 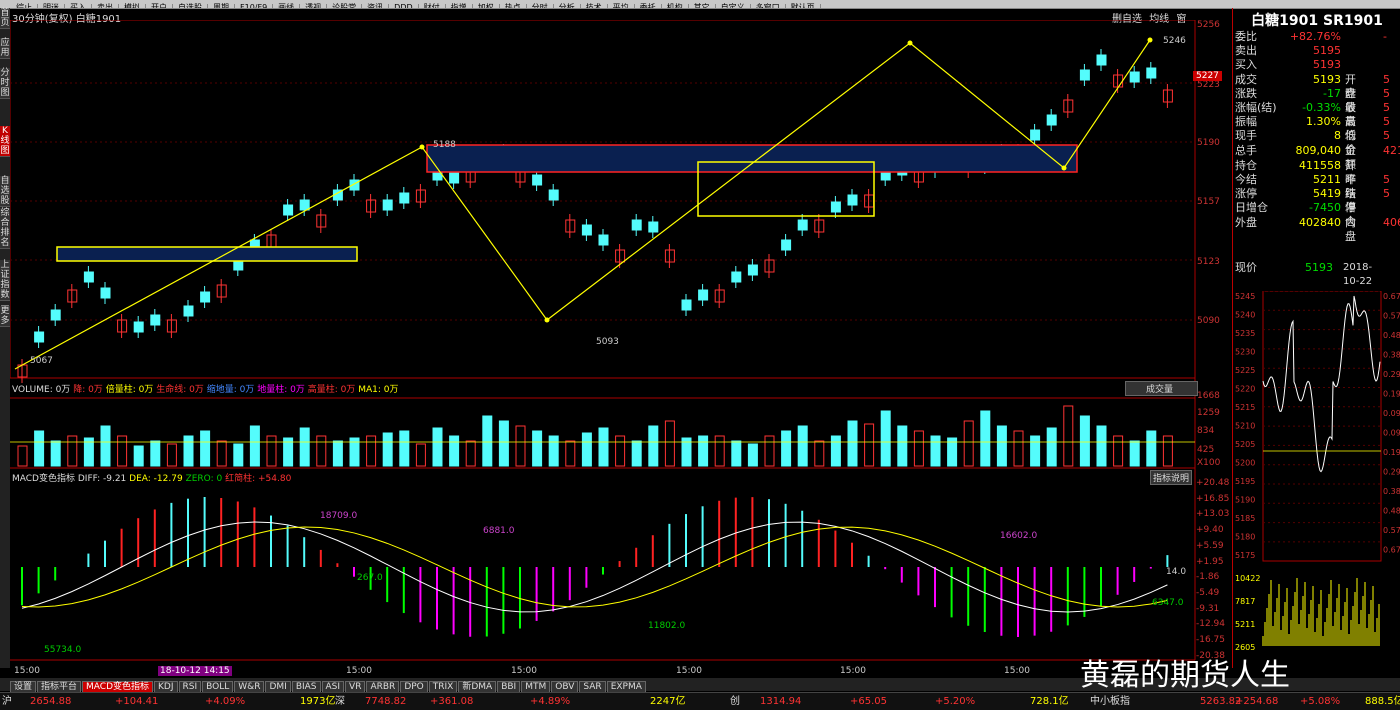 I want to click on toolbar-item: 指增, so click(x=459, y=6).